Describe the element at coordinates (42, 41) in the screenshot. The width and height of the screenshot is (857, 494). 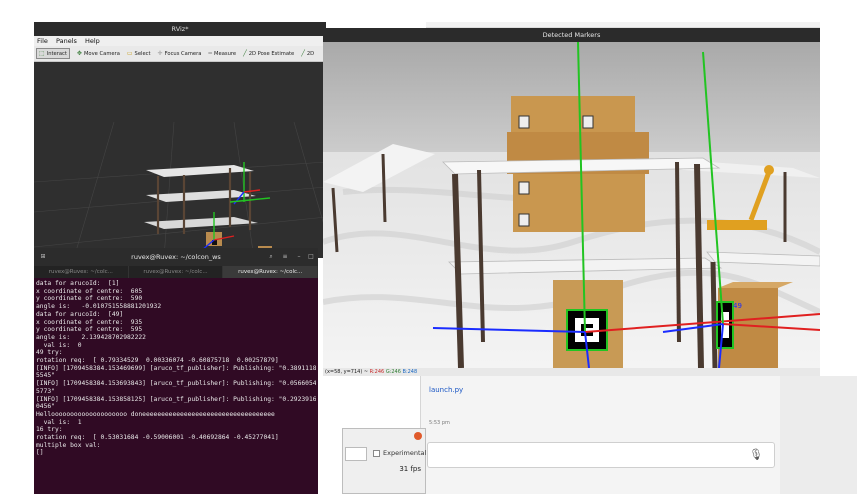
I see `menu-file: File` at that location.